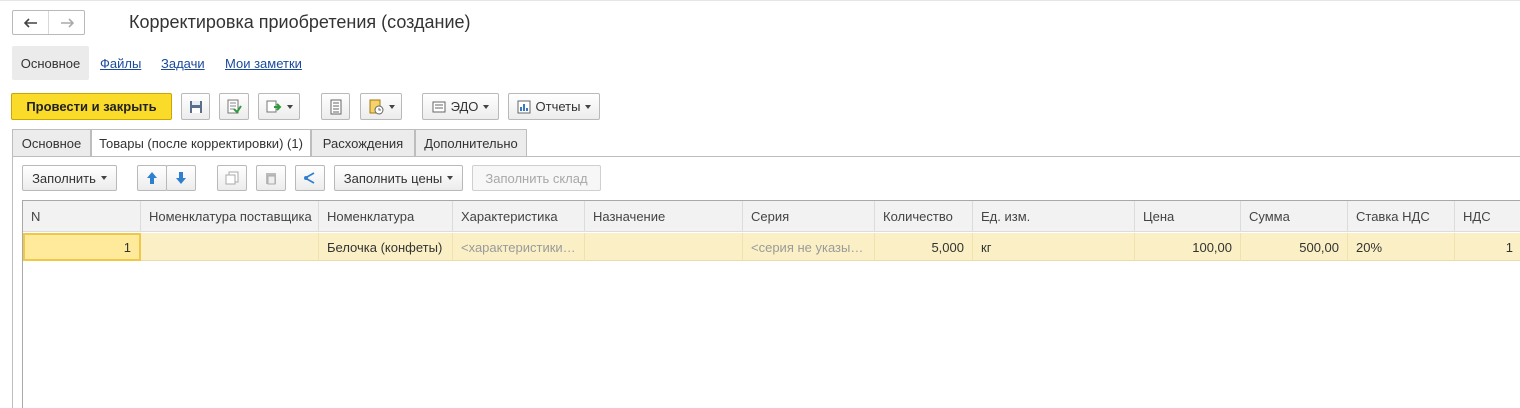  I want to click on column-header-item: Номенклатура, so click(386, 216).